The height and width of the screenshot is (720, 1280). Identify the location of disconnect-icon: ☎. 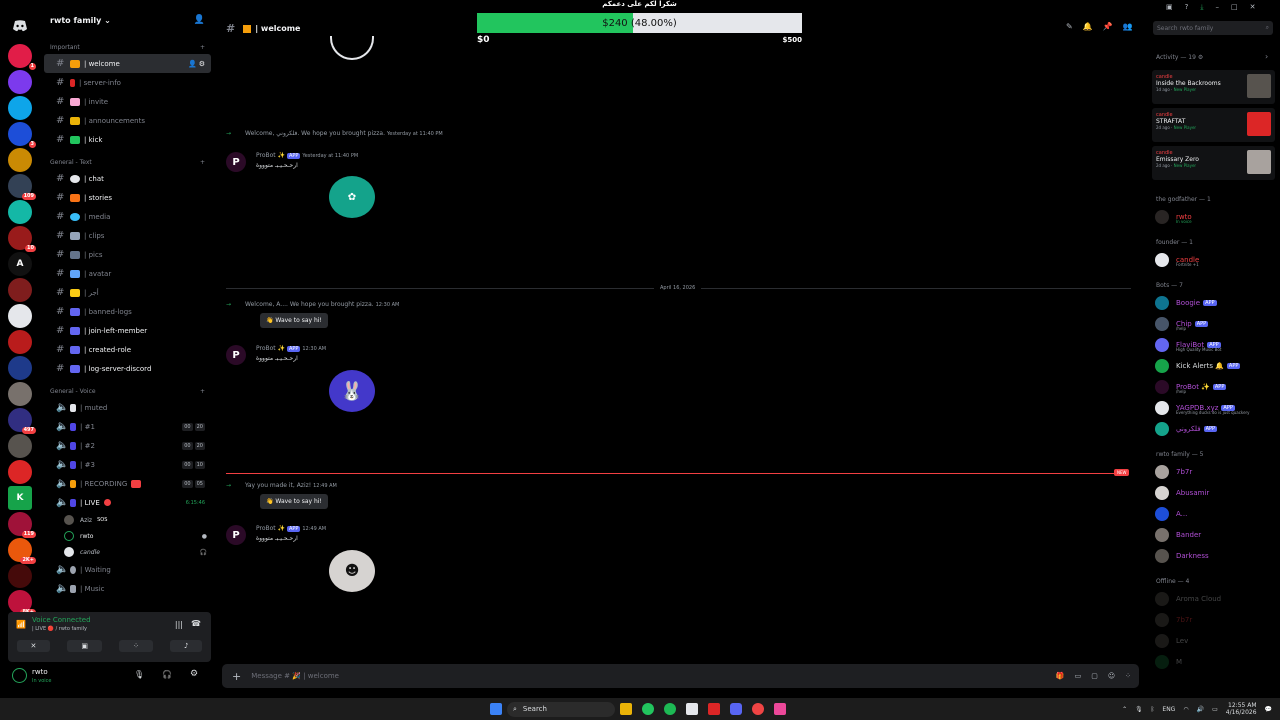
(196, 623).